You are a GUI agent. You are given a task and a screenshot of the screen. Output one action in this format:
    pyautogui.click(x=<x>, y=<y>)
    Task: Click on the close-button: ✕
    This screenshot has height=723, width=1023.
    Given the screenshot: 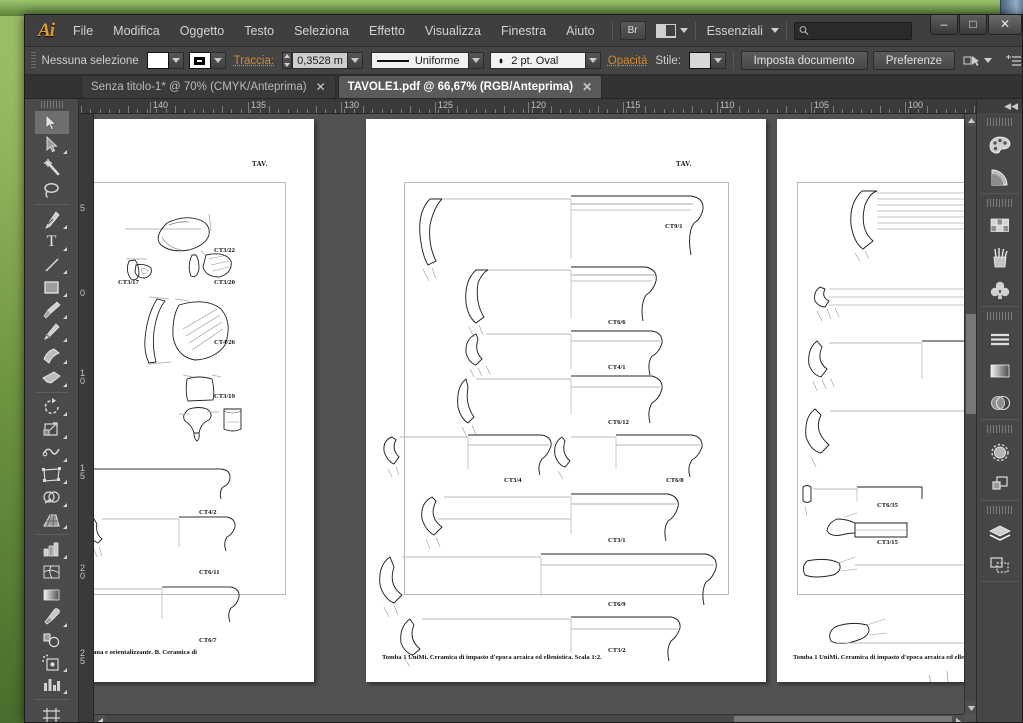 What is the action you would take?
    pyautogui.click(x=1005, y=25)
    